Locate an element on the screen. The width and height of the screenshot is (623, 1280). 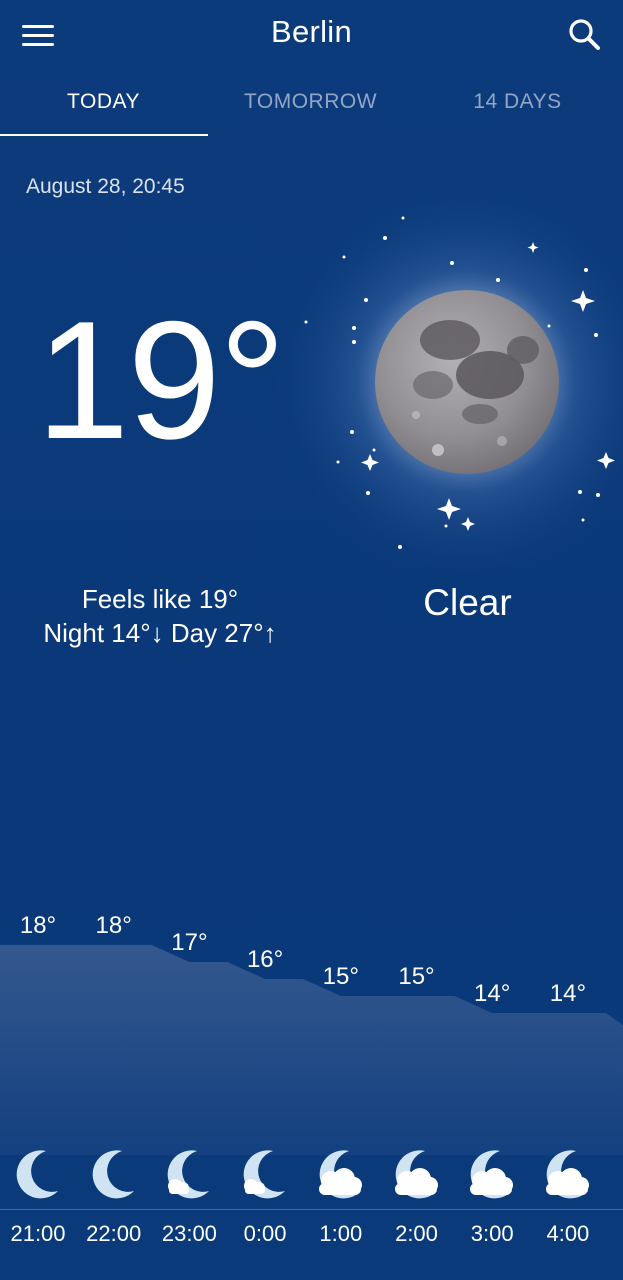
hourly-time-label: 21:00 is located at coordinates (38, 1233).